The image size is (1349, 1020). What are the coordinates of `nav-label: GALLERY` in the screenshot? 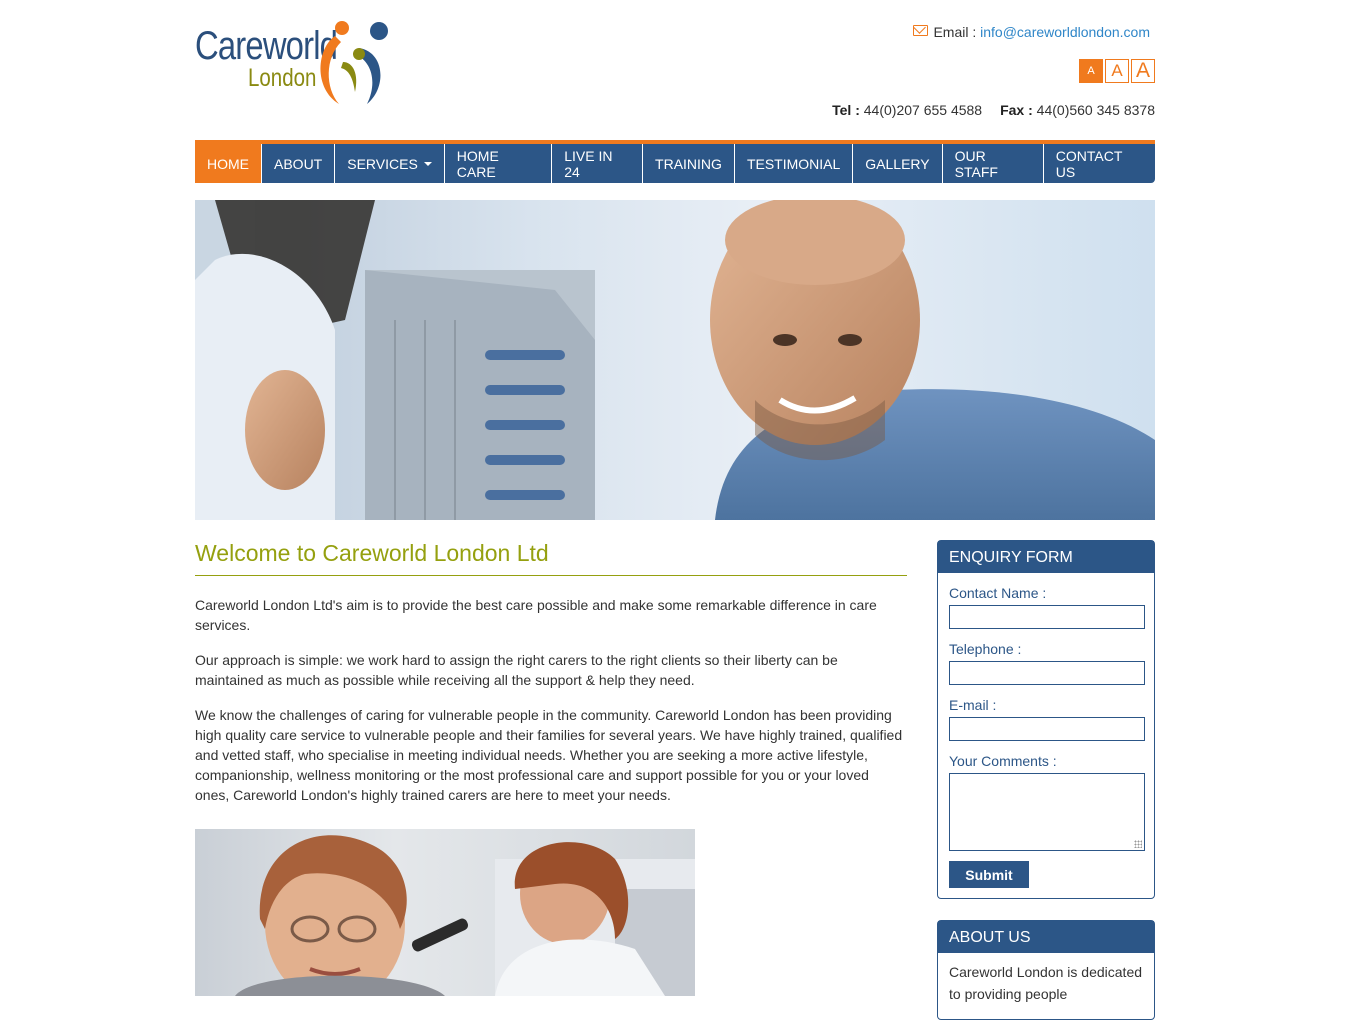 It's located at (897, 163).